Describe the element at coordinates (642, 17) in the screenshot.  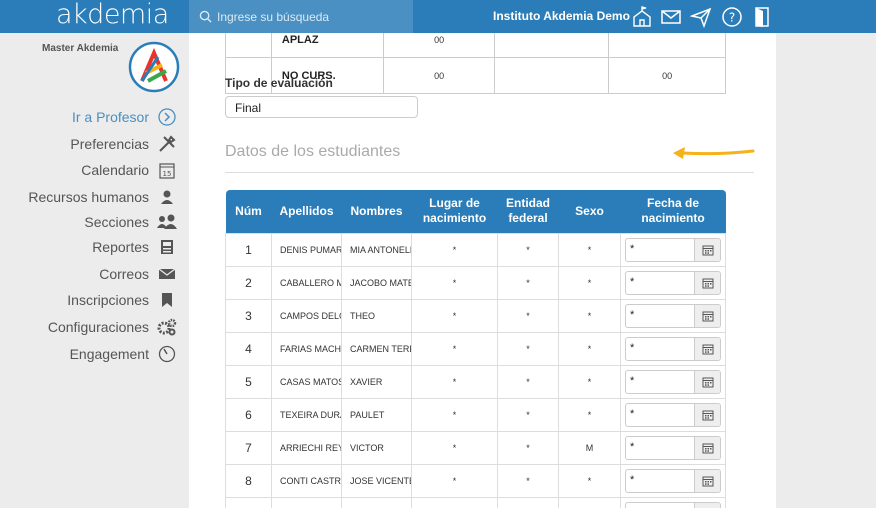
I see `school-icon` at that location.